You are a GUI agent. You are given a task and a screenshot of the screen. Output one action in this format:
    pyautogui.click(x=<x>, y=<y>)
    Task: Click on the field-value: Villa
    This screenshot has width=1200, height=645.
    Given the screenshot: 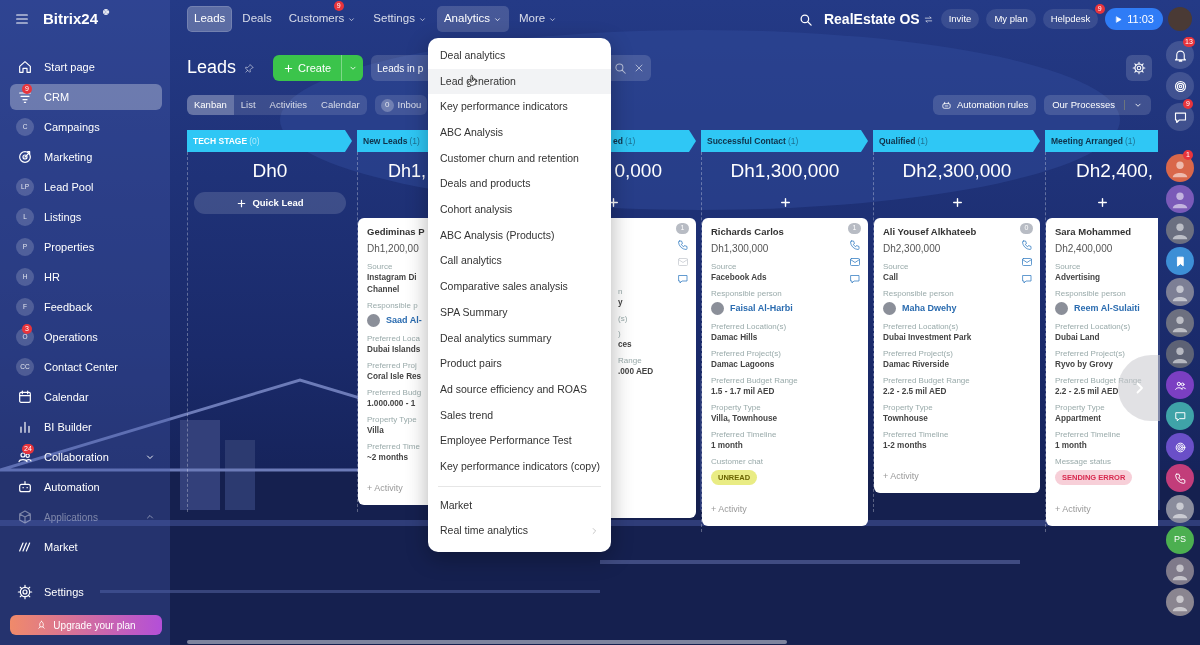 What is the action you would take?
    pyautogui.click(x=375, y=431)
    